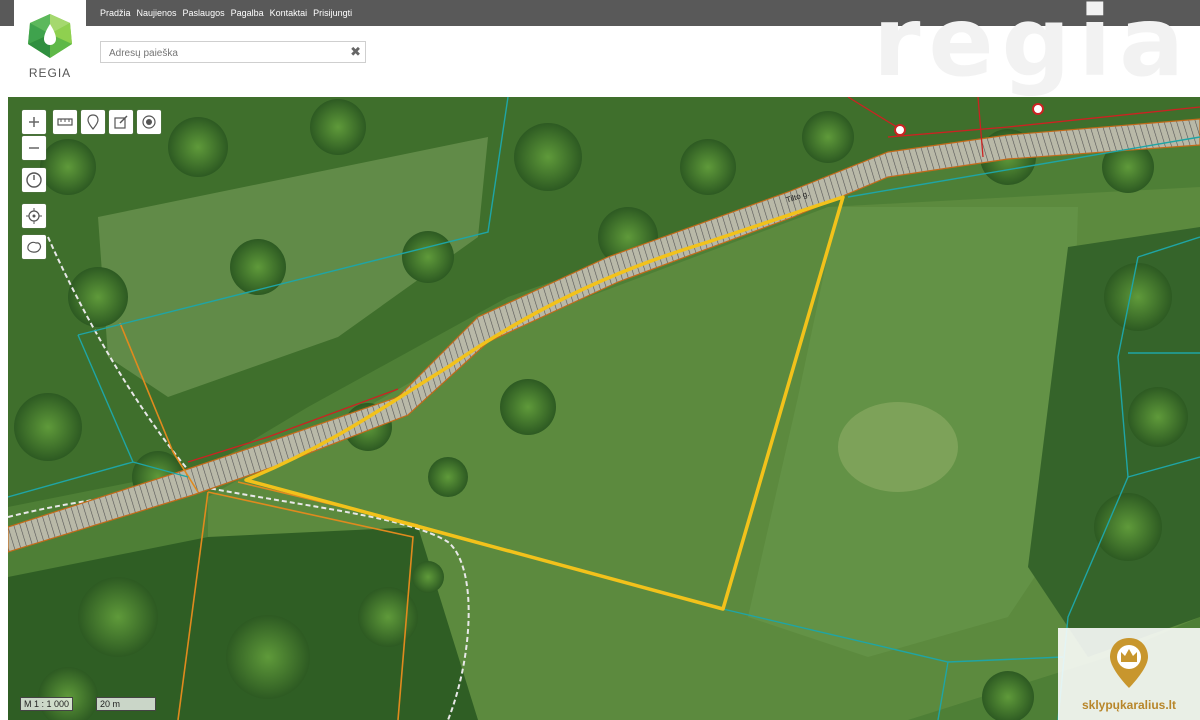  What do you see at coordinates (1129, 663) in the screenshot?
I see `crown-pin-icon` at bounding box center [1129, 663].